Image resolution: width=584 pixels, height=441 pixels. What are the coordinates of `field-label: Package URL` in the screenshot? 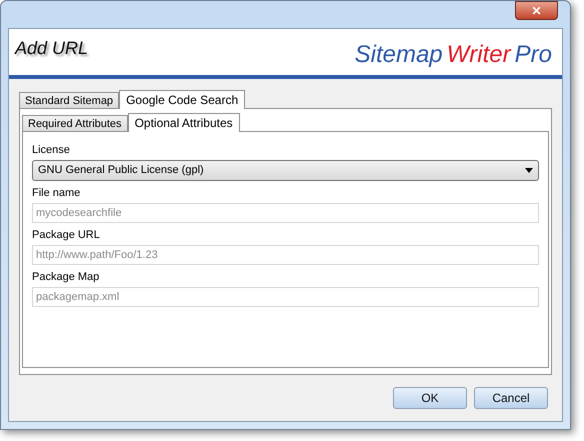 It's located at (66, 235).